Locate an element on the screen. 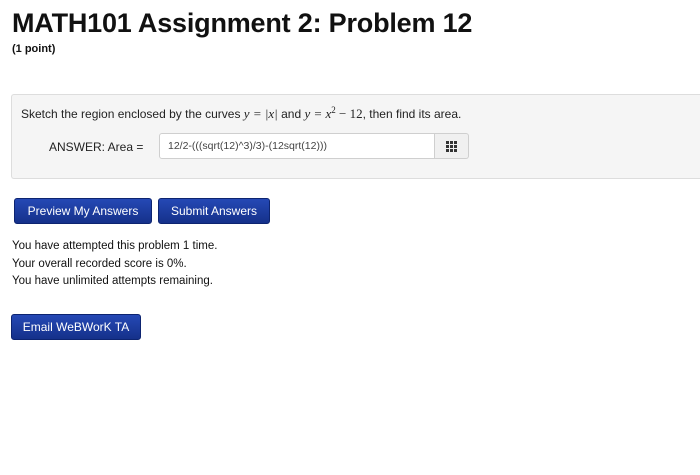 This screenshot has height=475, width=700. curve-2-base: y = x is located at coordinates (318, 113).